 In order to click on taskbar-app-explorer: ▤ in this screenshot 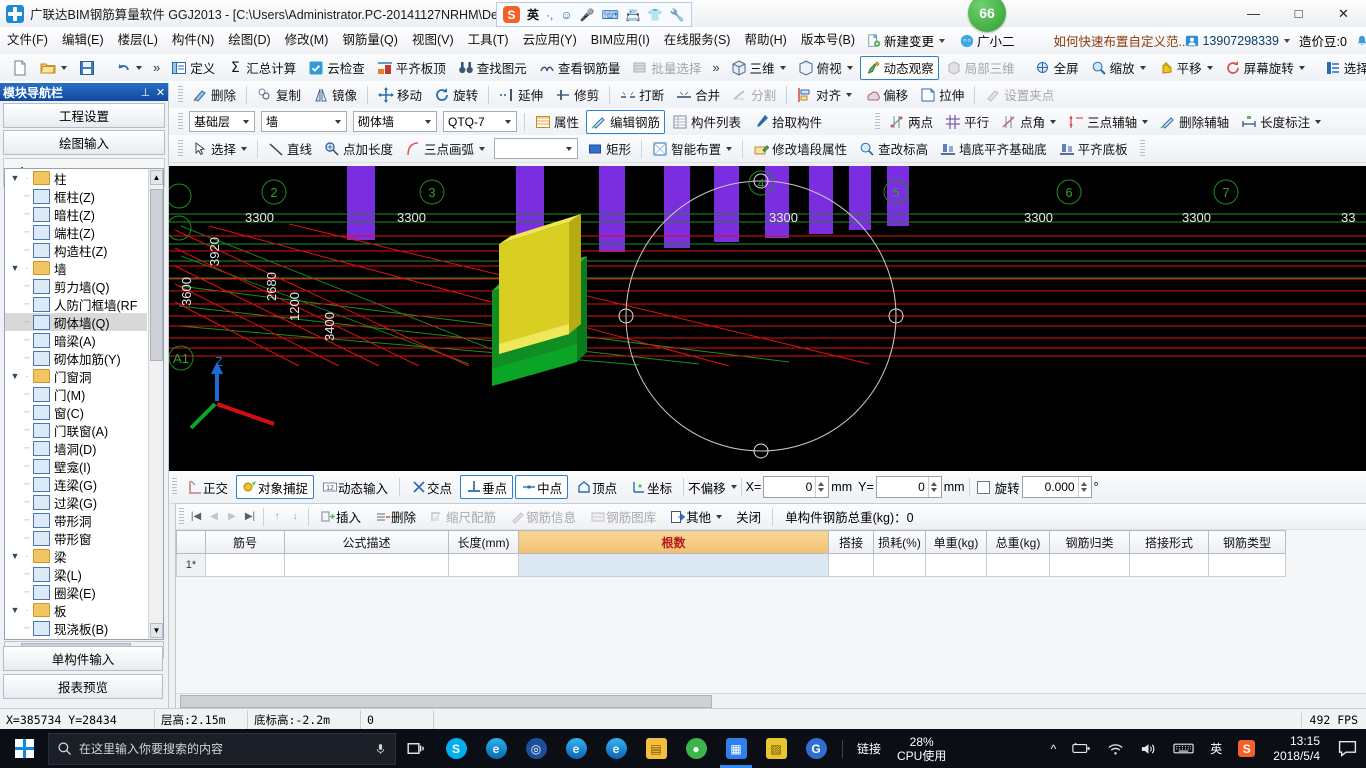, I will do `click(656, 748)`.